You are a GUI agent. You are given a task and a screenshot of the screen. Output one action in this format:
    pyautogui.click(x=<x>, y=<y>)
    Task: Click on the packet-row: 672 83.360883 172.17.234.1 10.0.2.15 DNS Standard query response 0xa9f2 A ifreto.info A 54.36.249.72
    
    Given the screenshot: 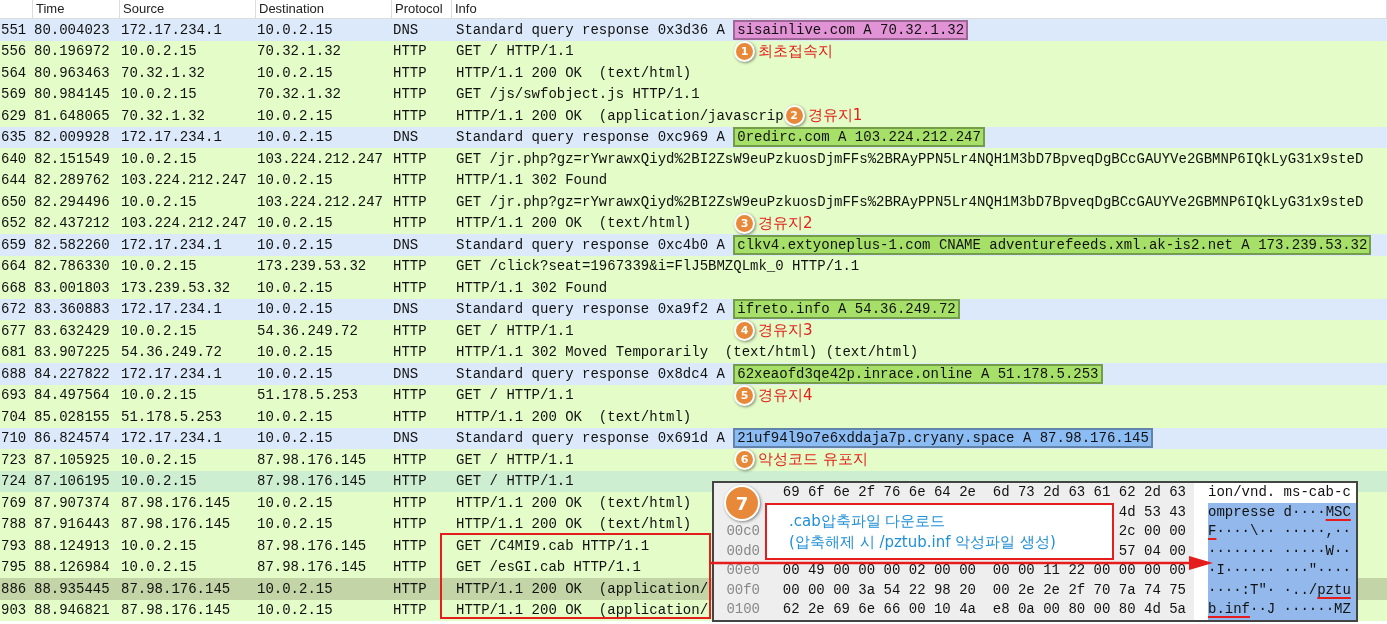 What is the action you would take?
    pyautogui.click(x=693, y=309)
    